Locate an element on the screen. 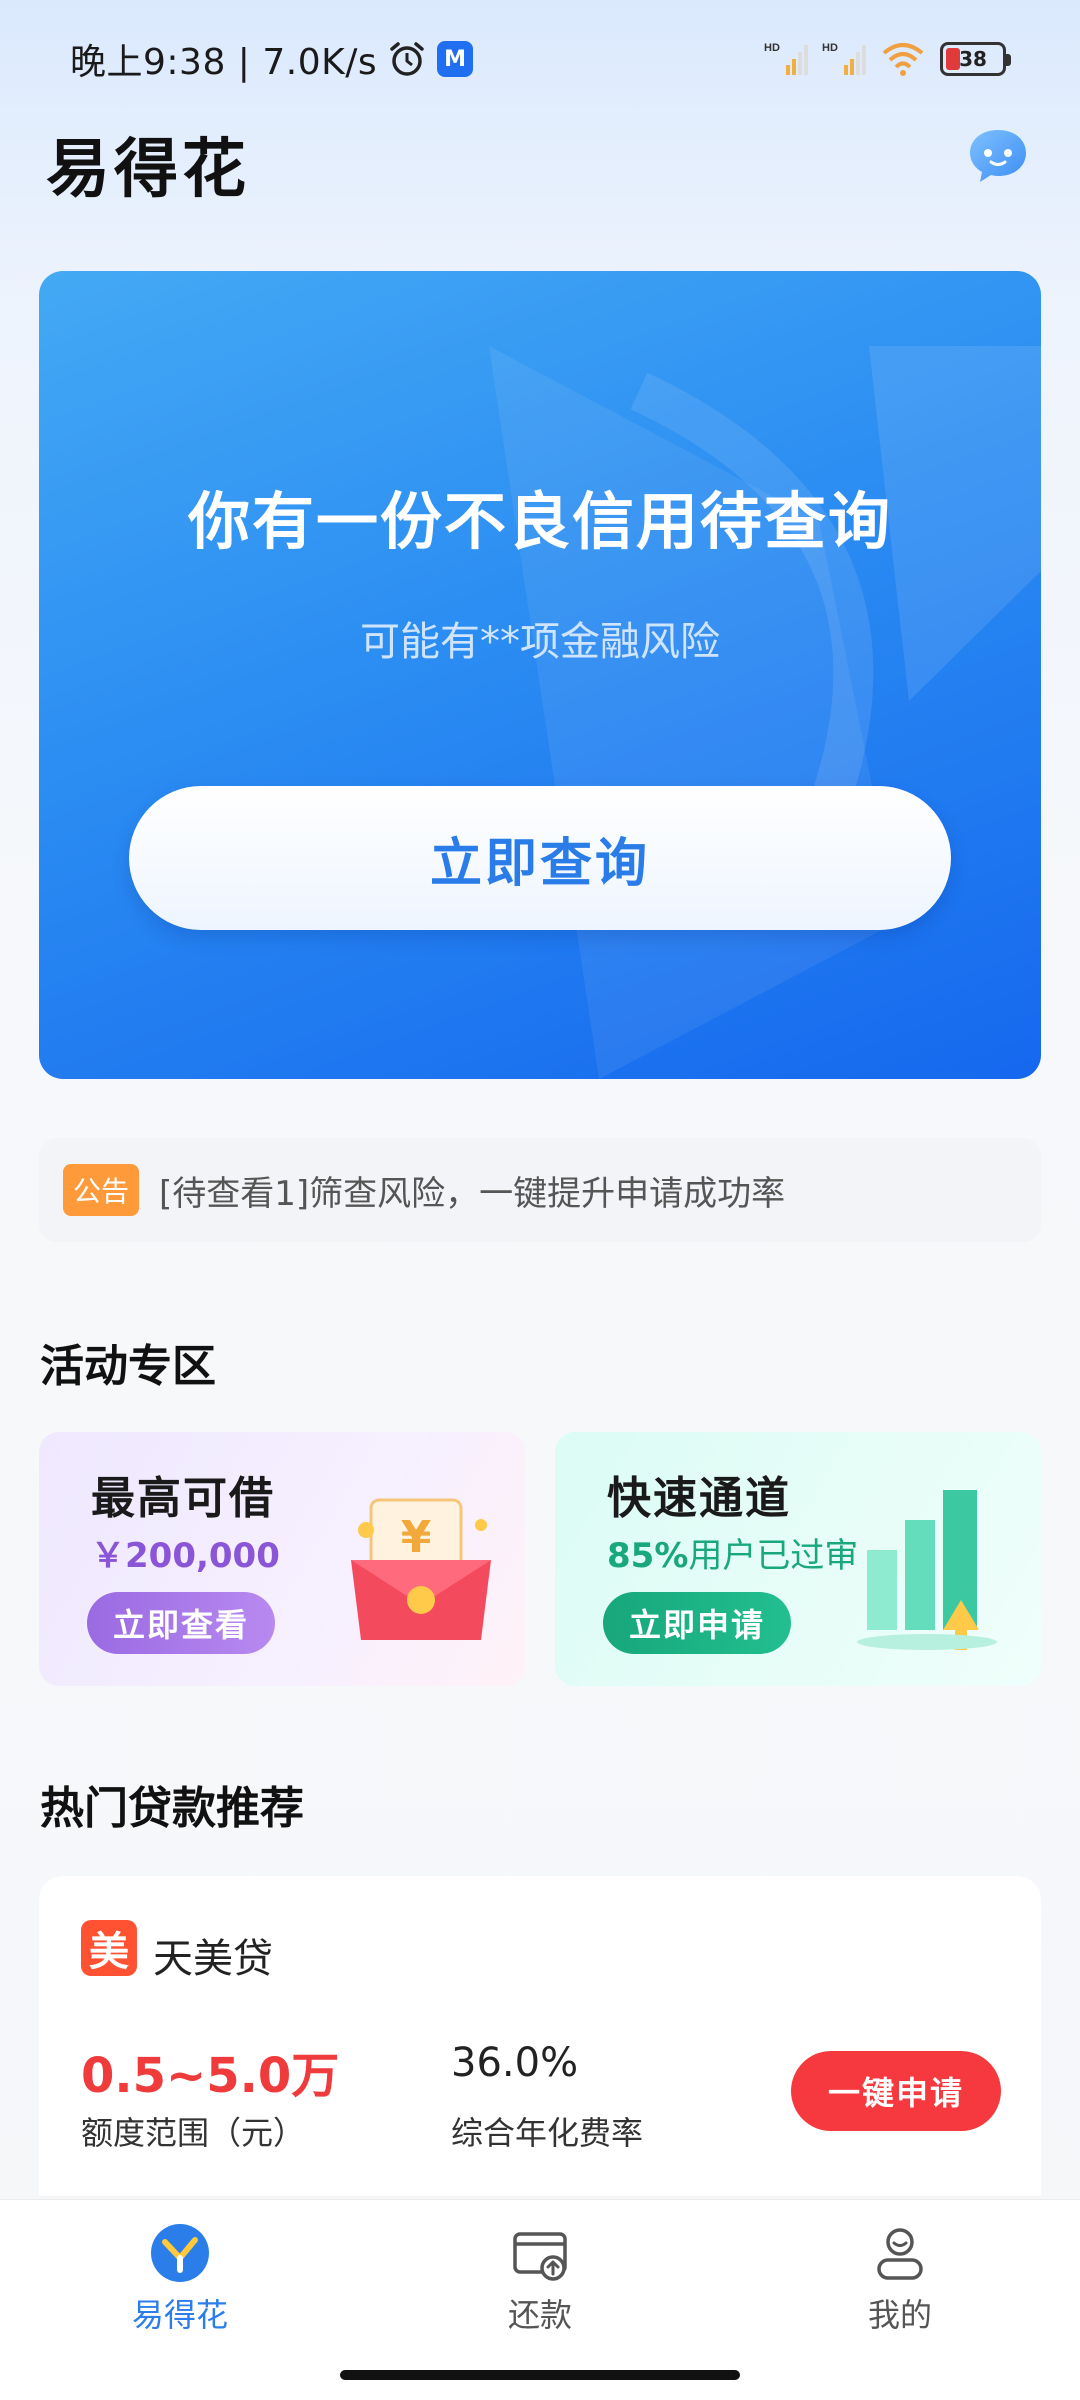 The width and height of the screenshot is (1080, 2400). loan-amount-range-label: 额度范围（元） is located at coordinates (193, 2133).